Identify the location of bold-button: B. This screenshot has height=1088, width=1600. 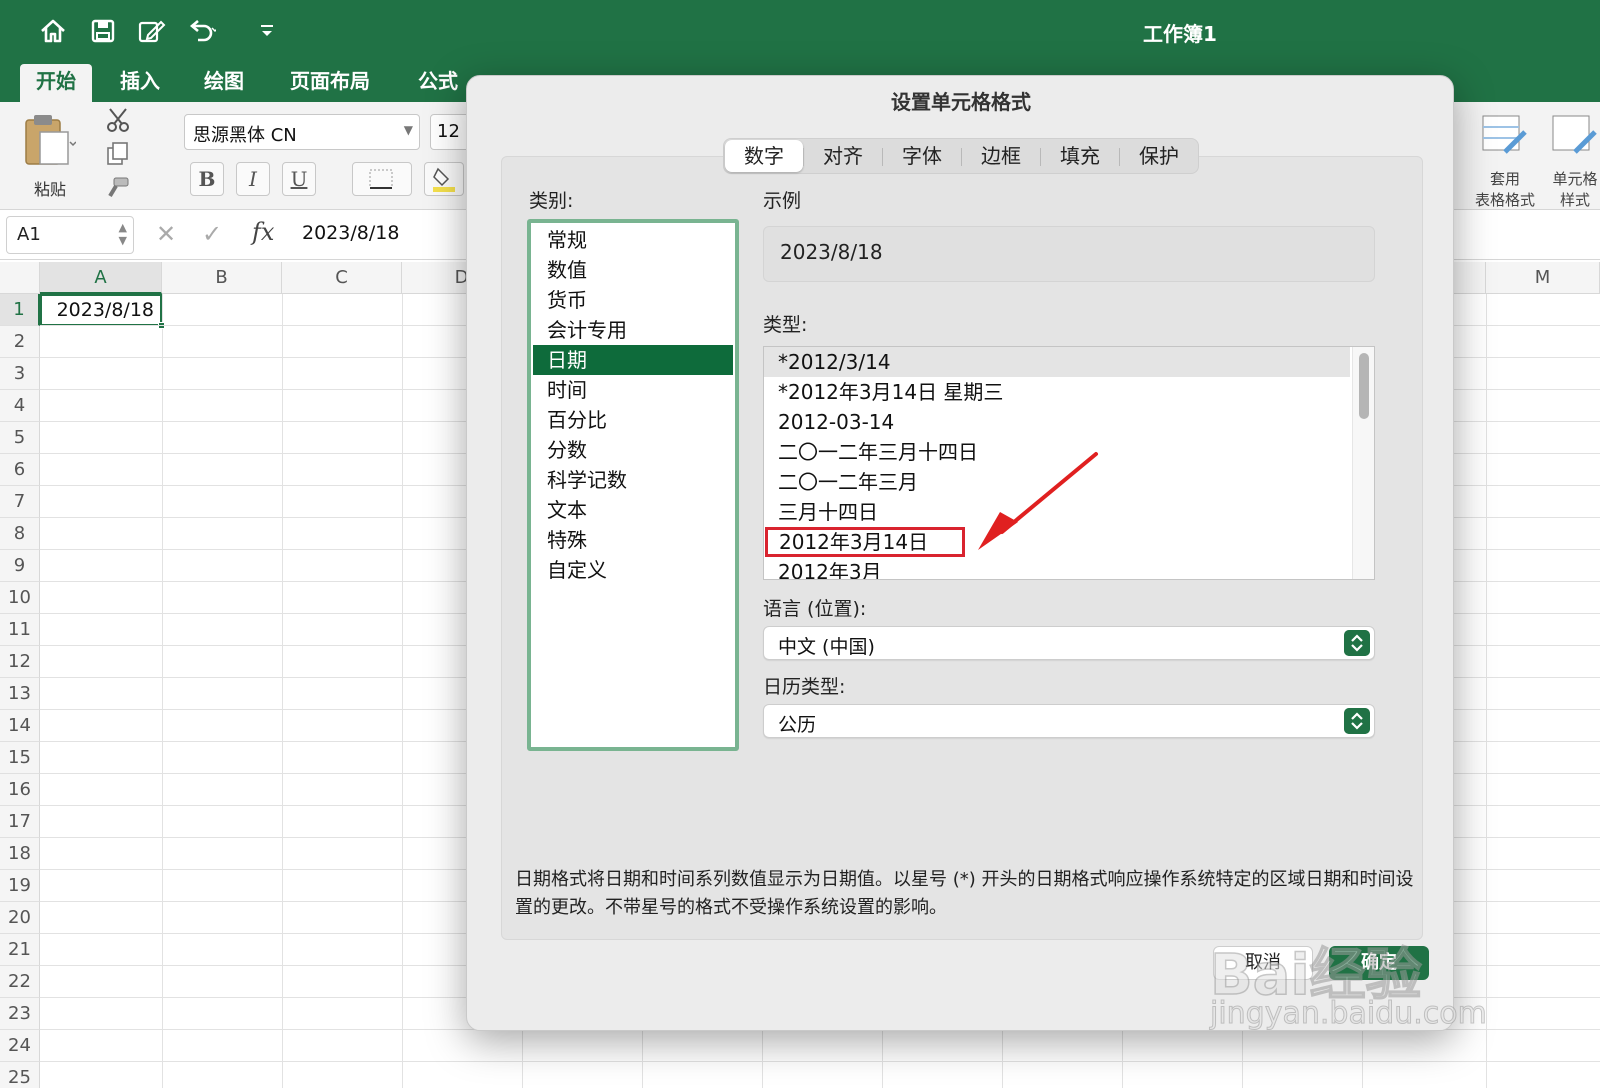
(207, 179).